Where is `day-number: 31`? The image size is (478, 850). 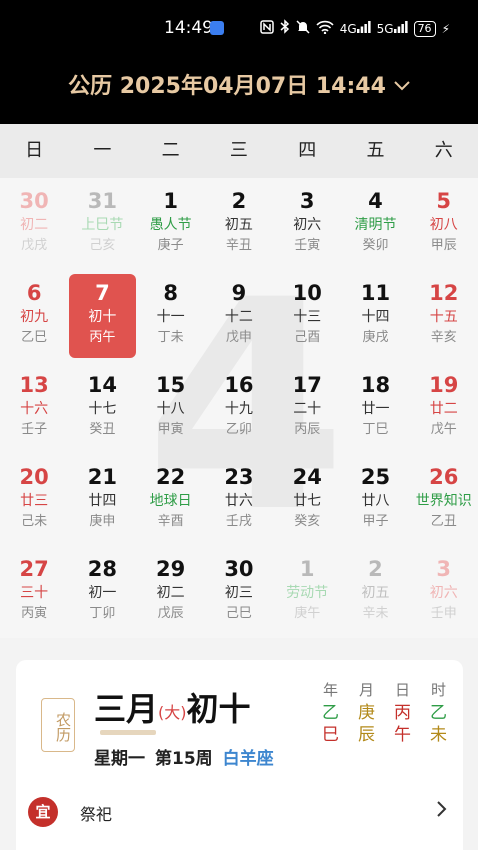
day-number: 31 is located at coordinates (102, 201).